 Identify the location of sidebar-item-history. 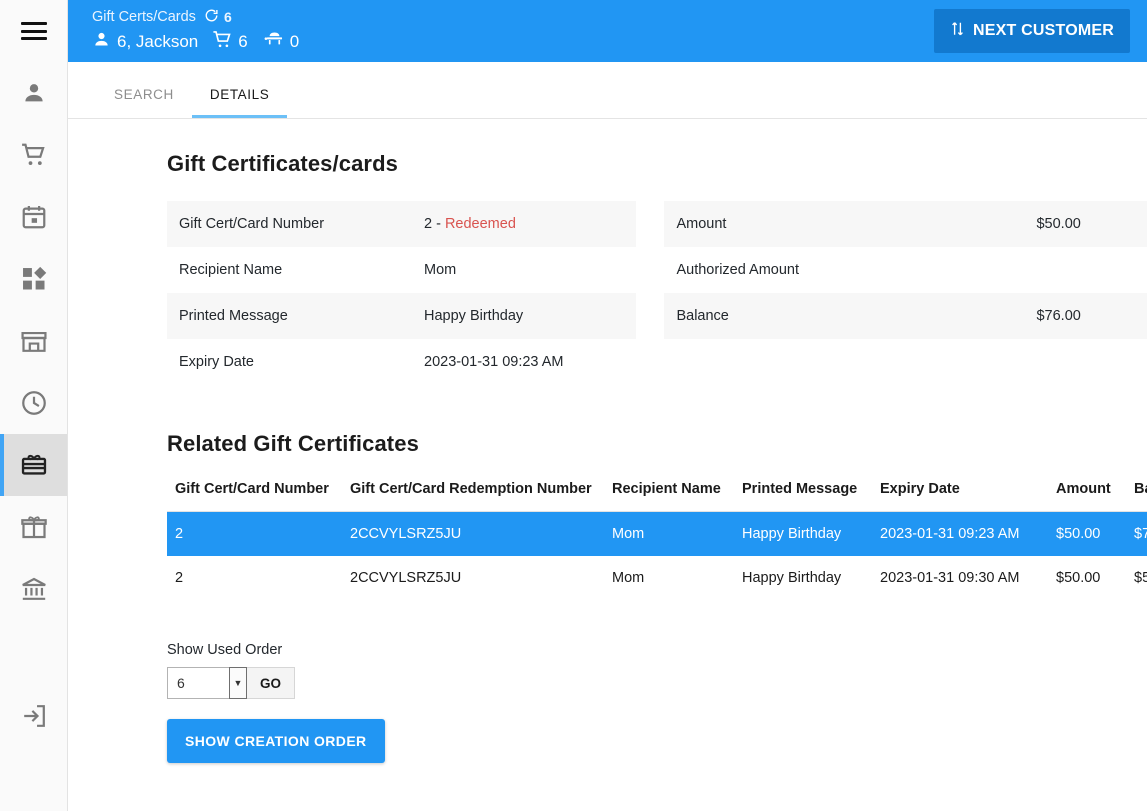
(33, 403).